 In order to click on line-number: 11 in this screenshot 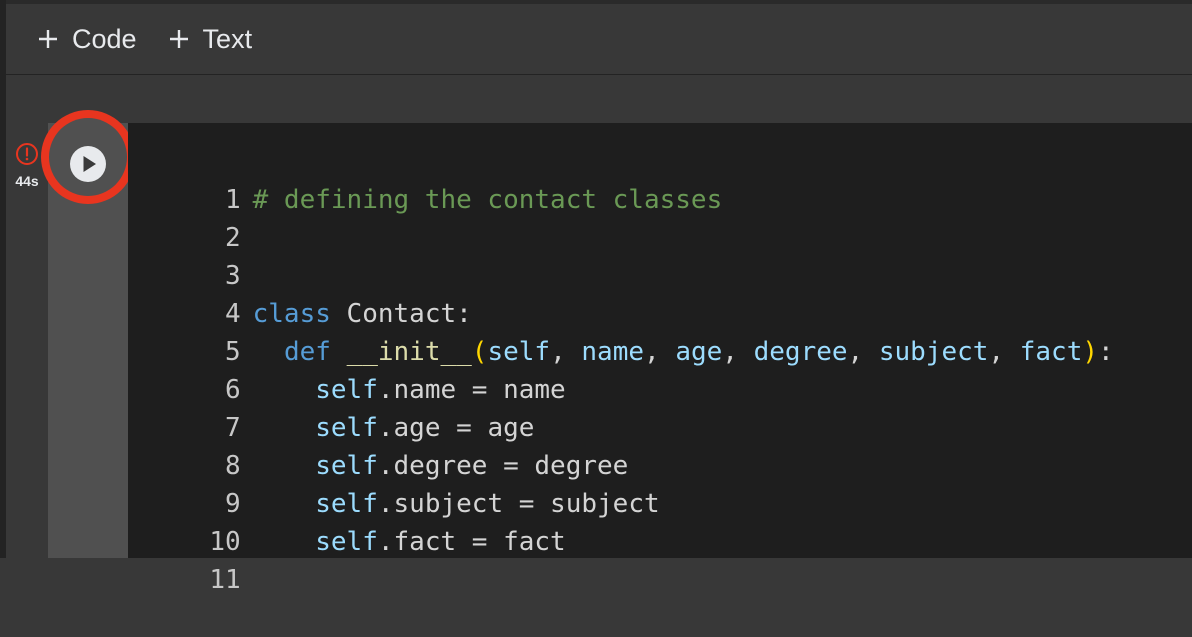, I will do `click(225, 580)`.